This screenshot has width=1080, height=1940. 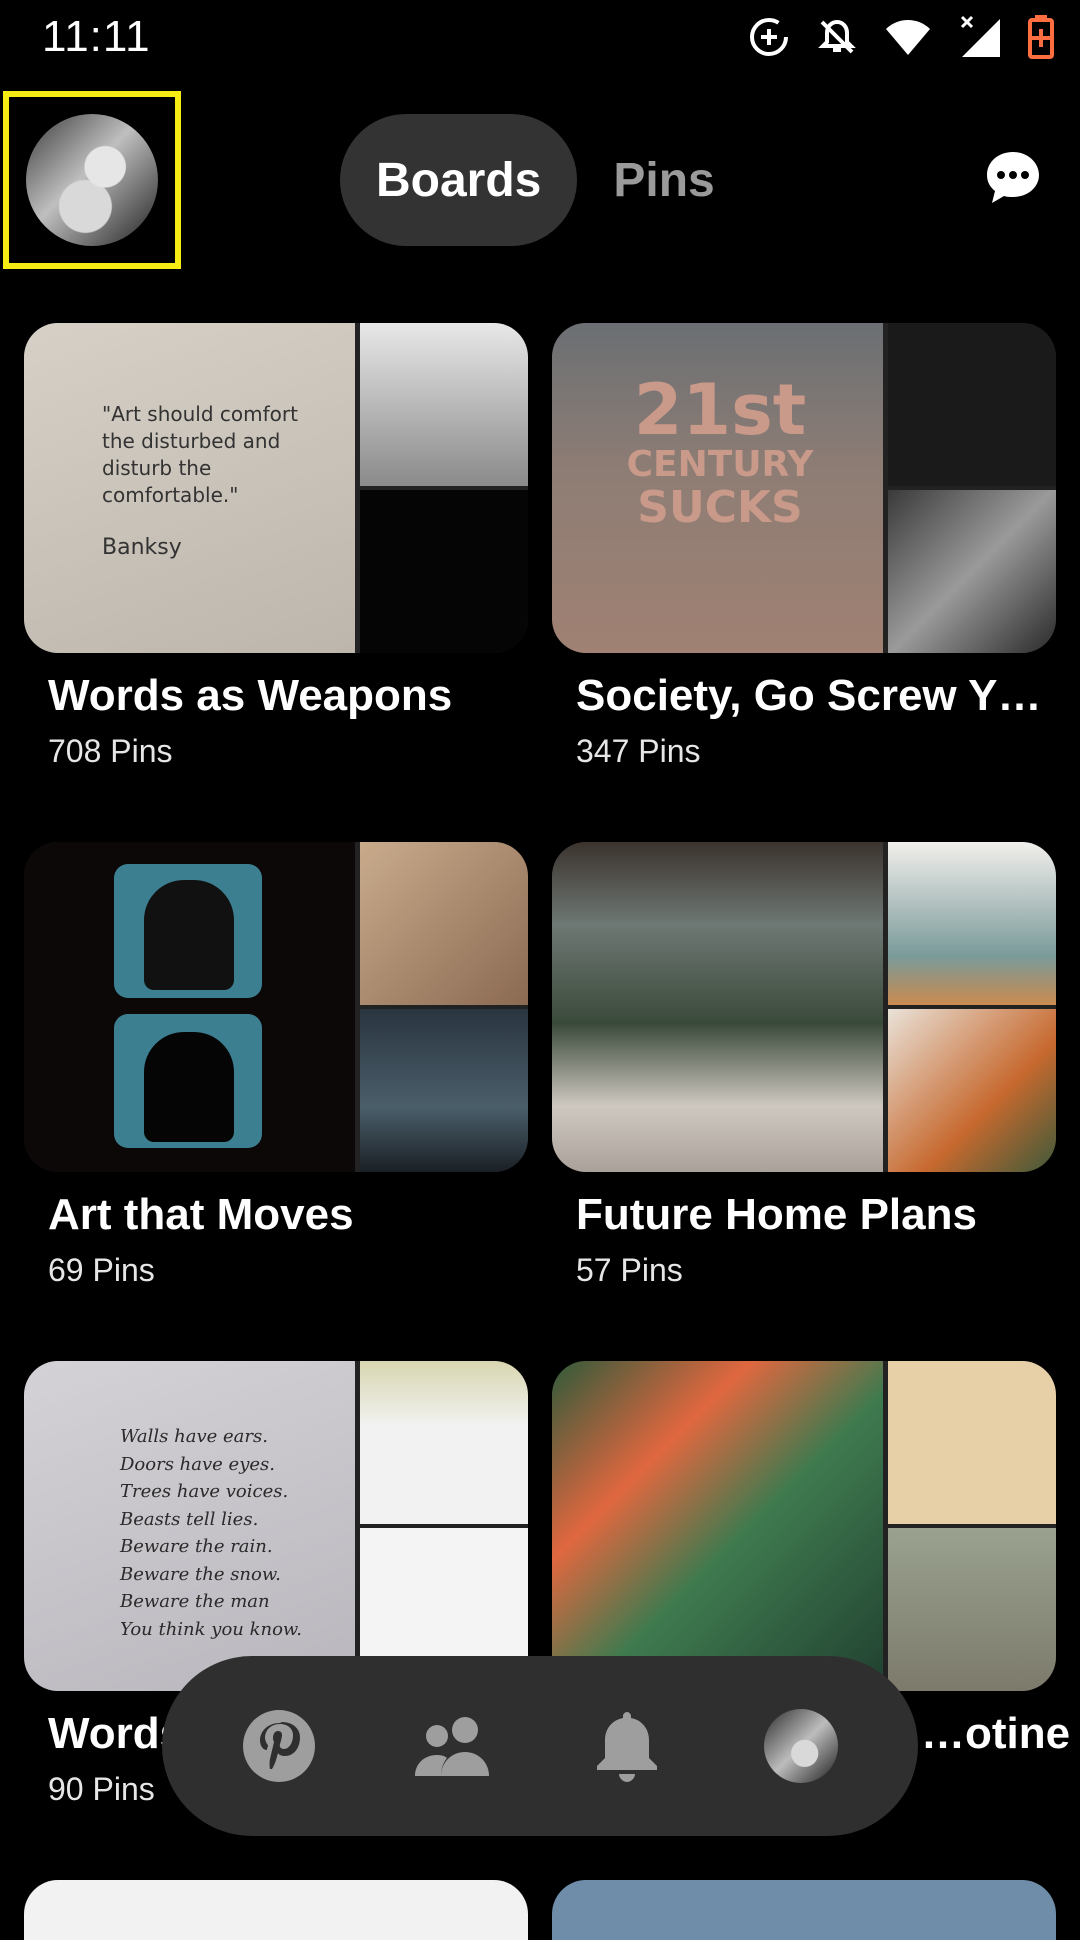 I want to click on board-pin-count: 57 Pins, so click(x=629, y=1270).